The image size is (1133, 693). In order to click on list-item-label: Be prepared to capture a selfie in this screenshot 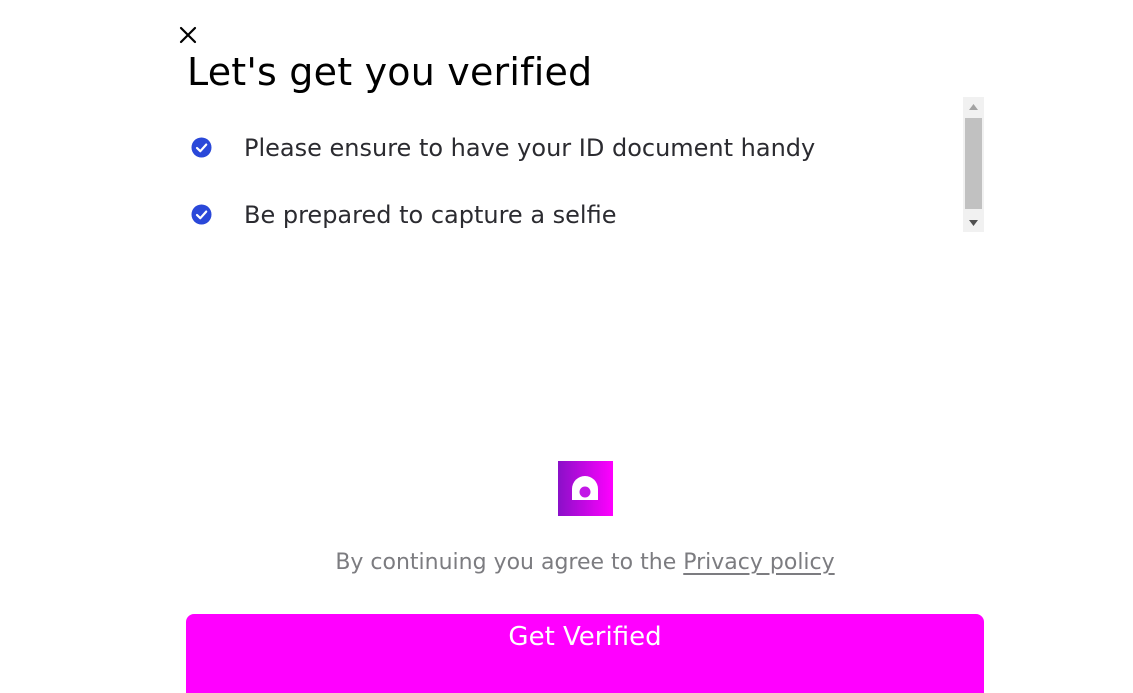, I will do `click(430, 215)`.